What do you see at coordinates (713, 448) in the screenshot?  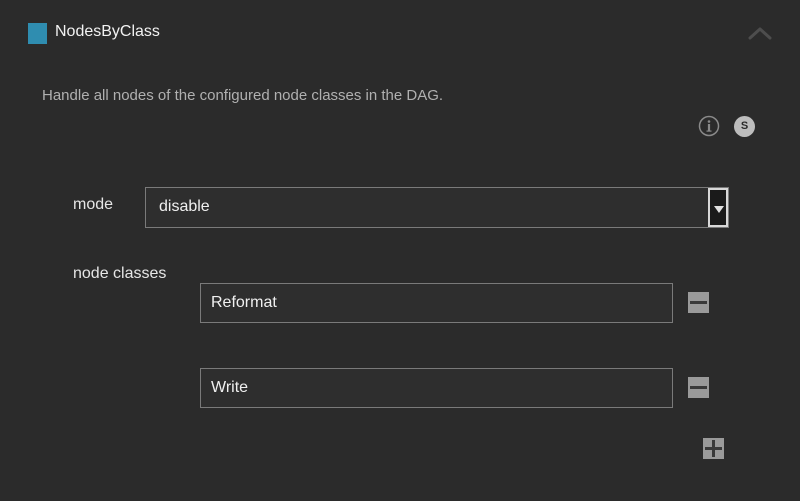 I see `add-node-class-button` at bounding box center [713, 448].